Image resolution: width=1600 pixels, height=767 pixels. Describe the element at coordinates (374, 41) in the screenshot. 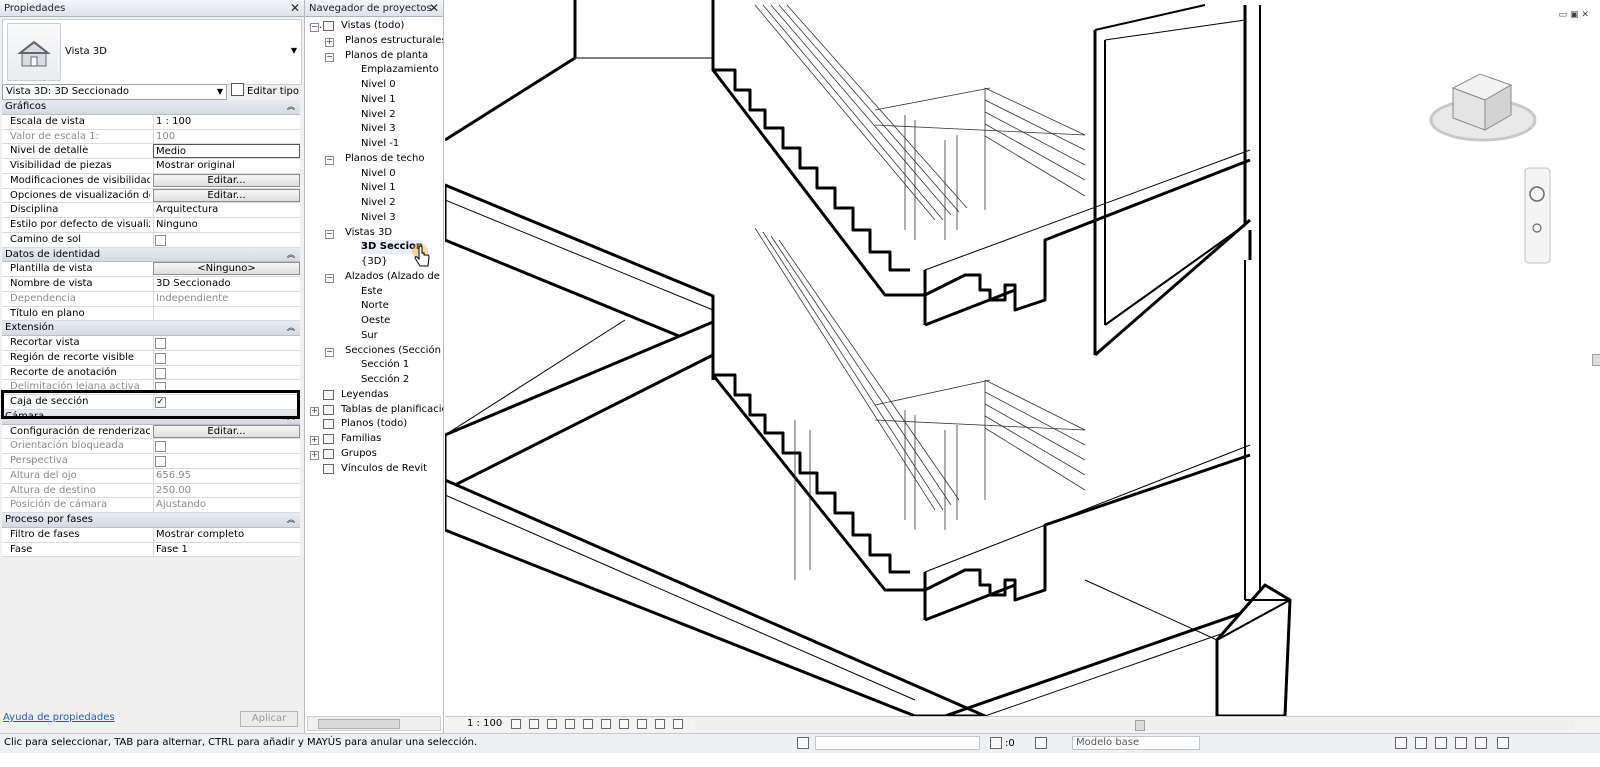

I see `browser-tree-item: + Planos estructurales` at that location.